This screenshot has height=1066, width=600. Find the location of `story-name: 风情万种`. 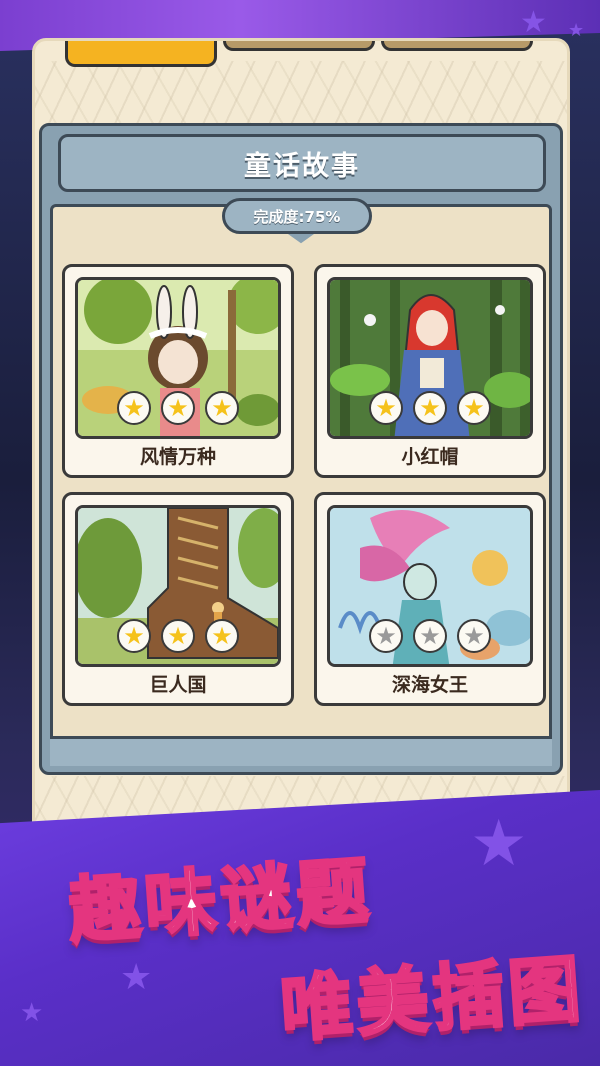

story-name: 风情万种 is located at coordinates (177, 457).